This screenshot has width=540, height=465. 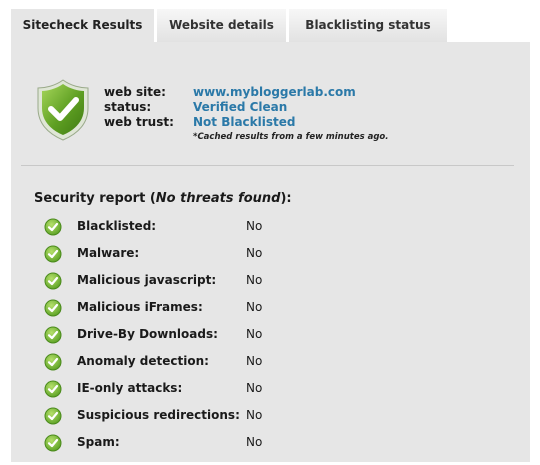 What do you see at coordinates (63, 110) in the screenshot?
I see `shield-check-icon` at bounding box center [63, 110].